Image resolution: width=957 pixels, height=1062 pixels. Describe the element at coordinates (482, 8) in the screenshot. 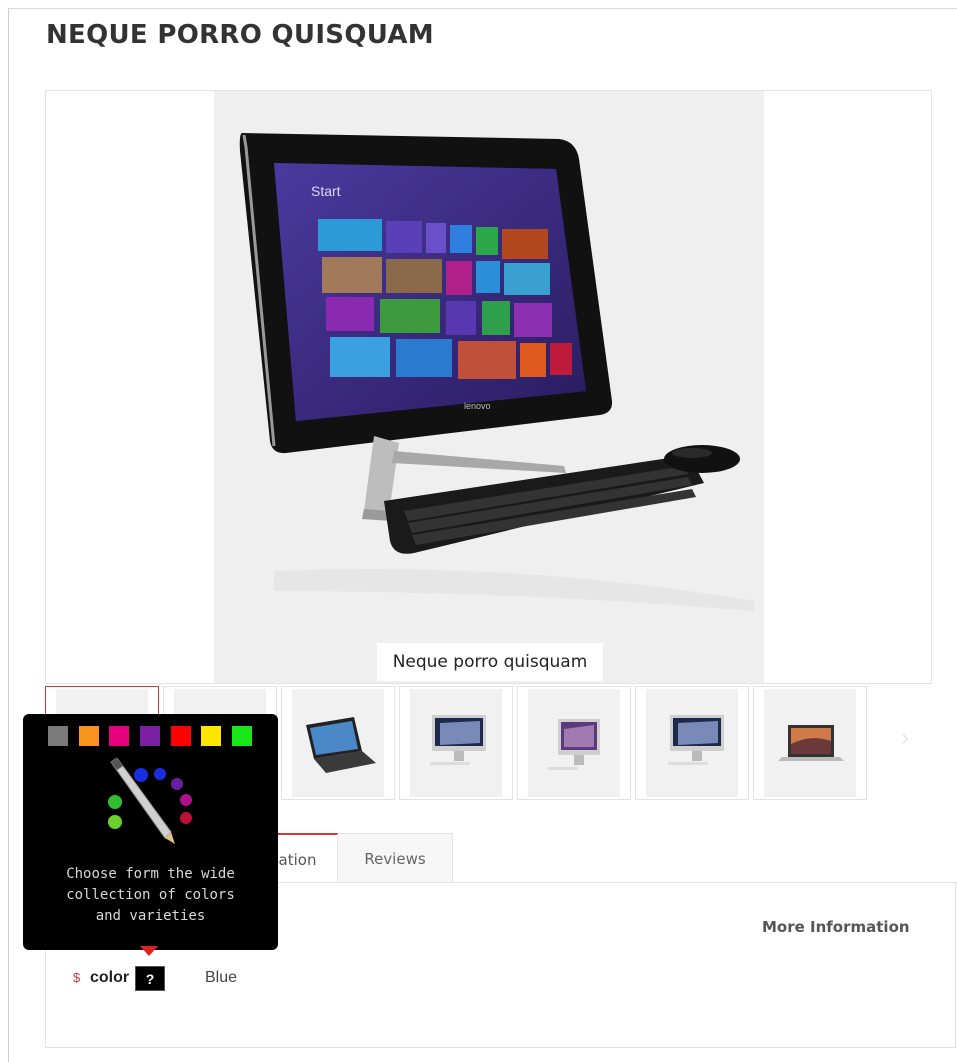

I see `page-frame-top` at that location.